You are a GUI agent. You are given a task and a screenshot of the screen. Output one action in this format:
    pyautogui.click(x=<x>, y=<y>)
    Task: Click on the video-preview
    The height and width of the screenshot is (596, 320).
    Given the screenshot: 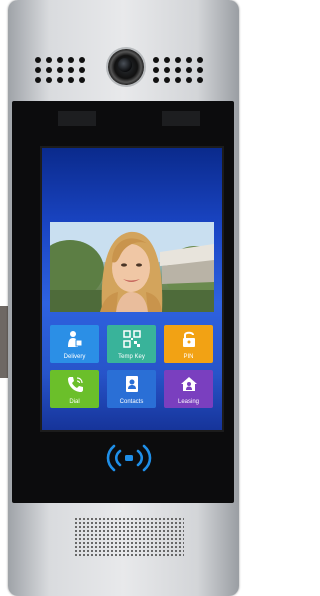 What is the action you would take?
    pyautogui.click(x=132, y=267)
    